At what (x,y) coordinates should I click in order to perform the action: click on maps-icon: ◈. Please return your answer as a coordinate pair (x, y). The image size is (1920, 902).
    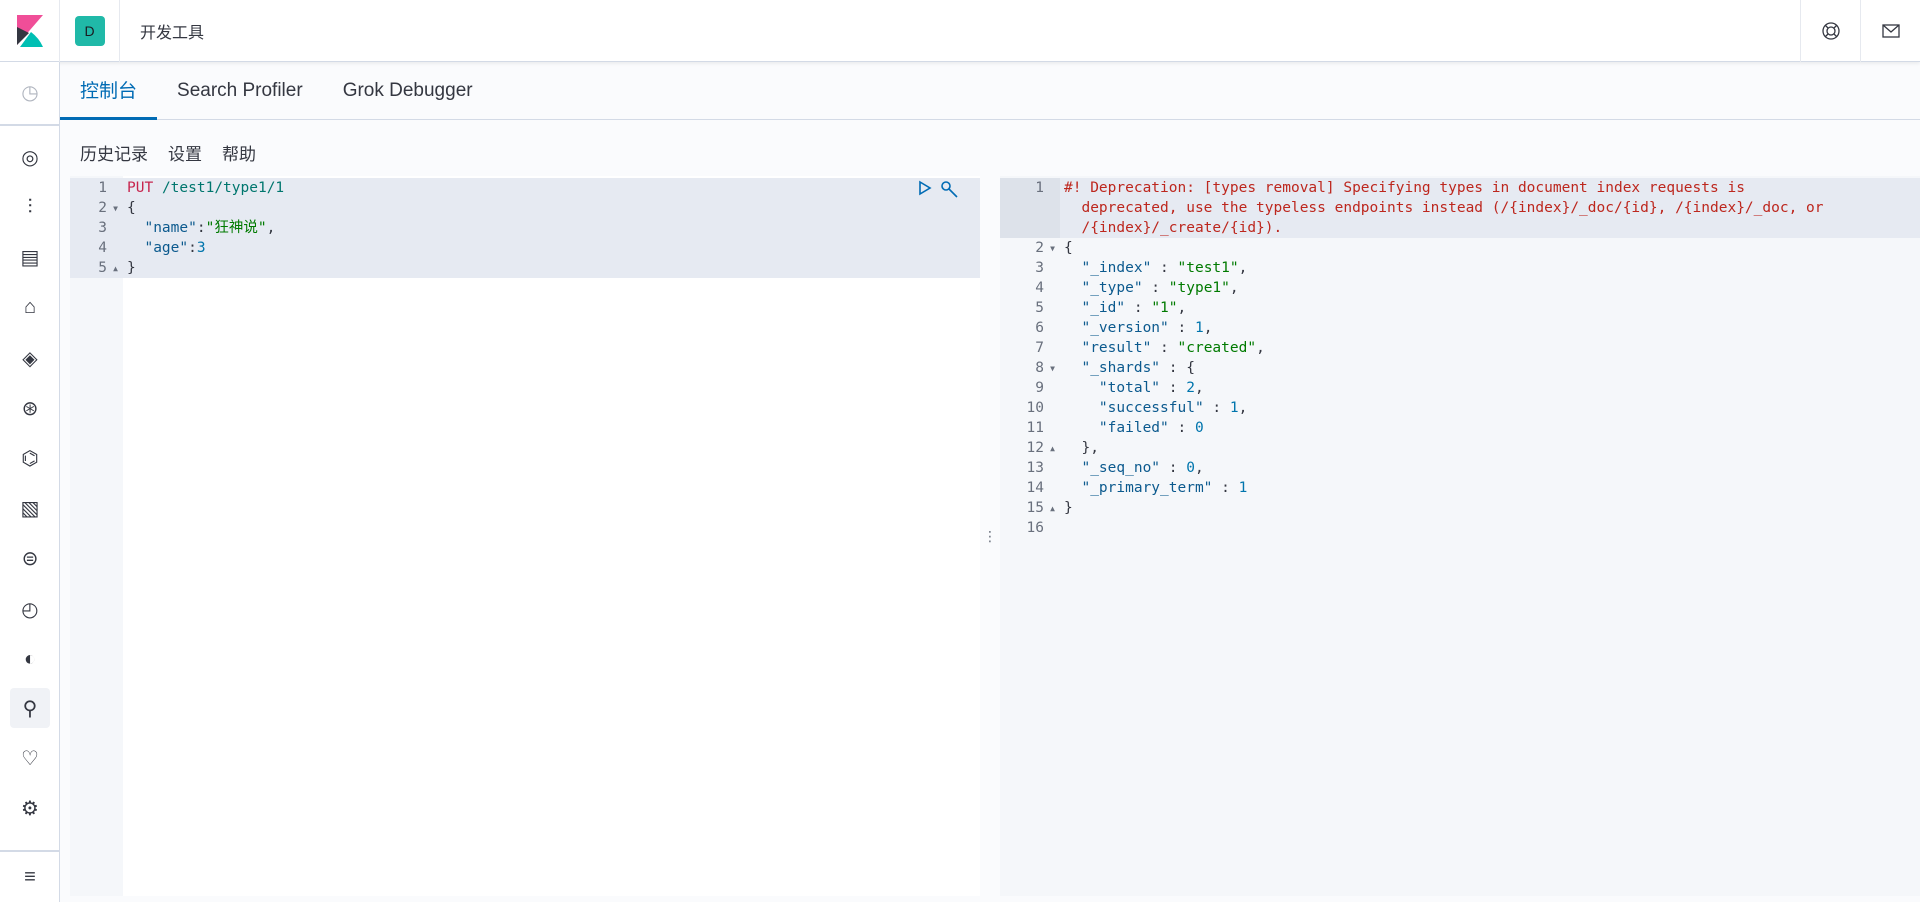
    Looking at the image, I should click on (30, 358).